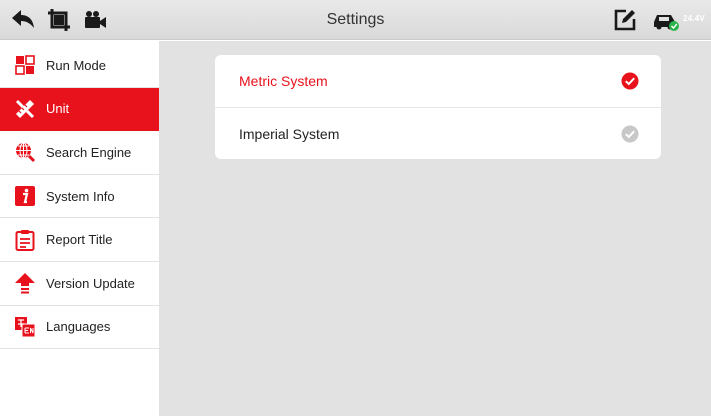  What do you see at coordinates (90, 283) in the screenshot?
I see `sidebar-item-label: Version Update` at bounding box center [90, 283].